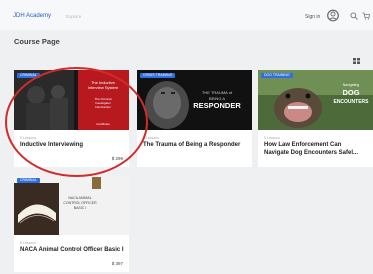  Describe the element at coordinates (351, 102) in the screenshot. I see `svg-text: ENCOUNTERS` at that location.